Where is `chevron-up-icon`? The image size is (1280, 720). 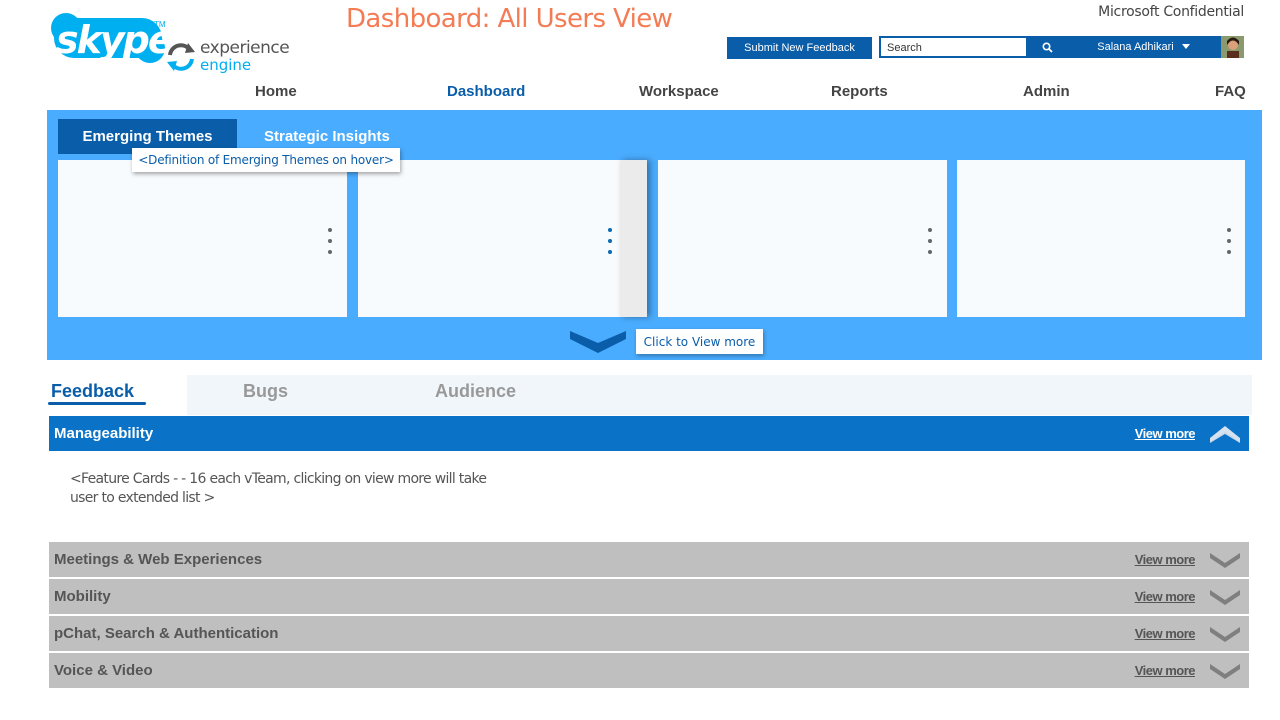
chevron-up-icon is located at coordinates (1225, 433).